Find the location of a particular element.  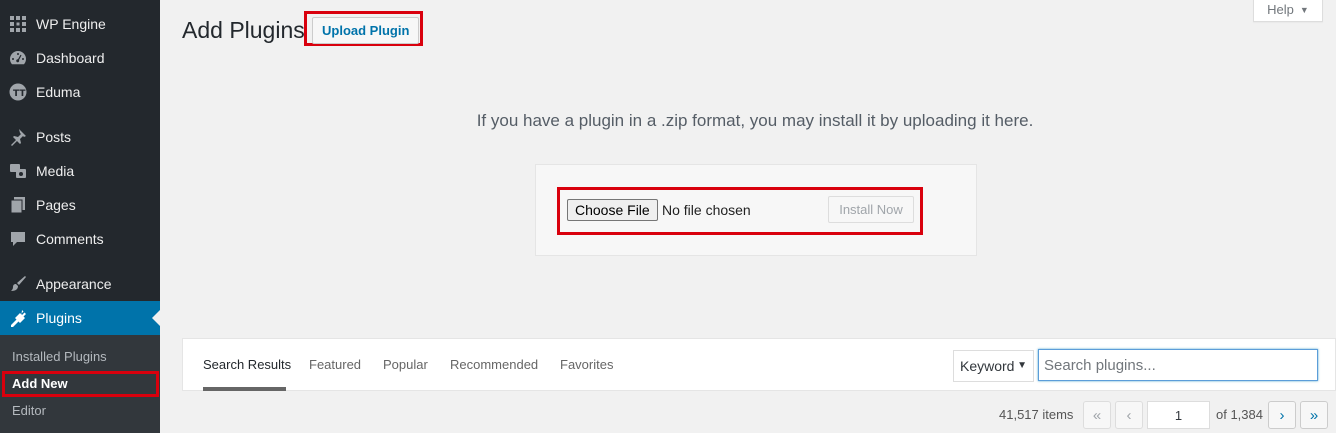

svg-text: TT is located at coordinates (19, 94).